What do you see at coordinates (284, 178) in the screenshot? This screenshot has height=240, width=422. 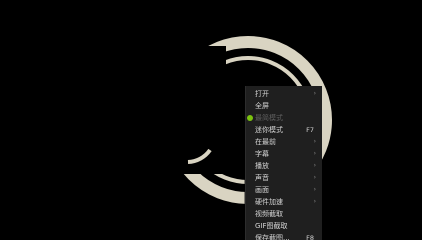 I see `menu-item: 声音 ›` at bounding box center [284, 178].